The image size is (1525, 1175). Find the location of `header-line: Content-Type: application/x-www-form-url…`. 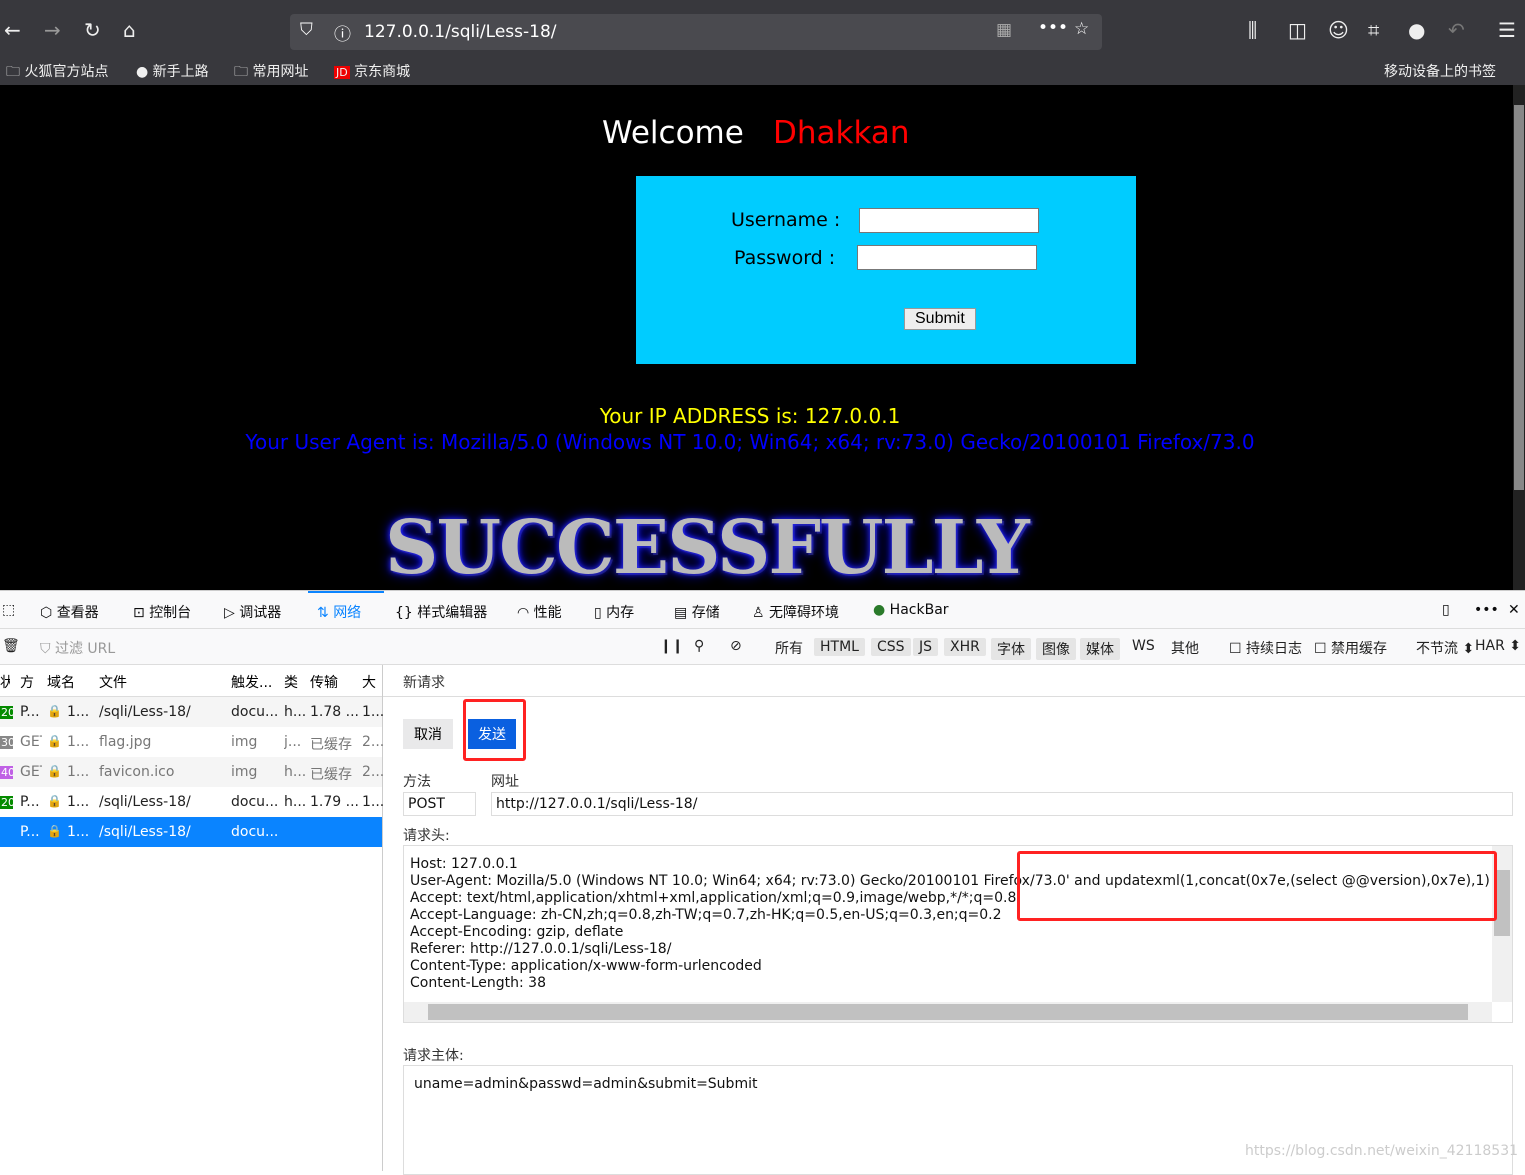

header-line: Content-Type: application/x-www-form-url… is located at coordinates (586, 966).